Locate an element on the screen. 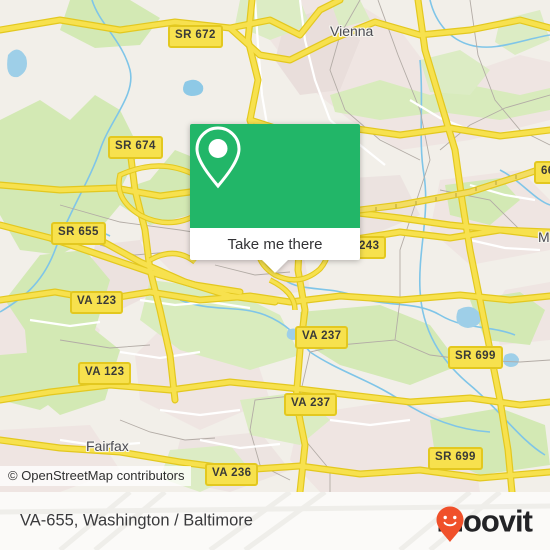 The image size is (550, 550). road-shield-sr-655: SR 655 is located at coordinates (78, 233).